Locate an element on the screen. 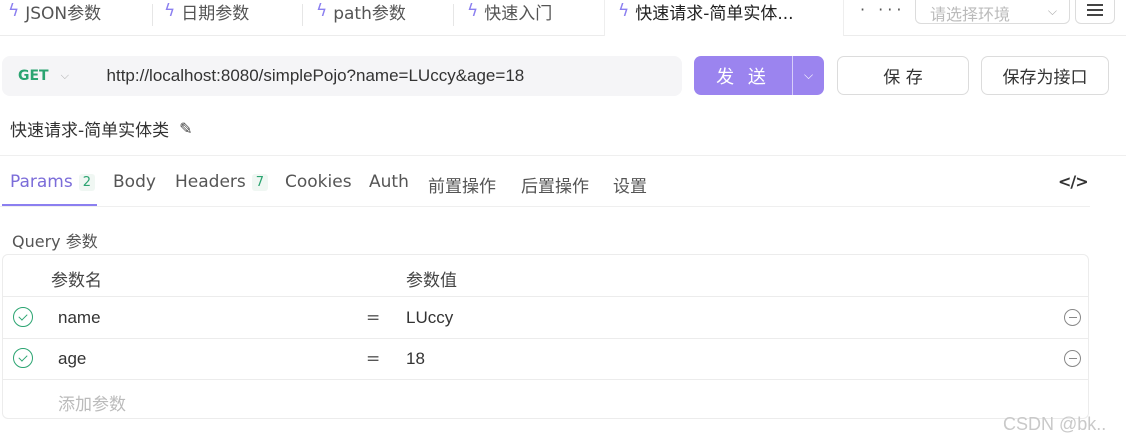  tab-headers: Headers 7 is located at coordinates (222, 182).